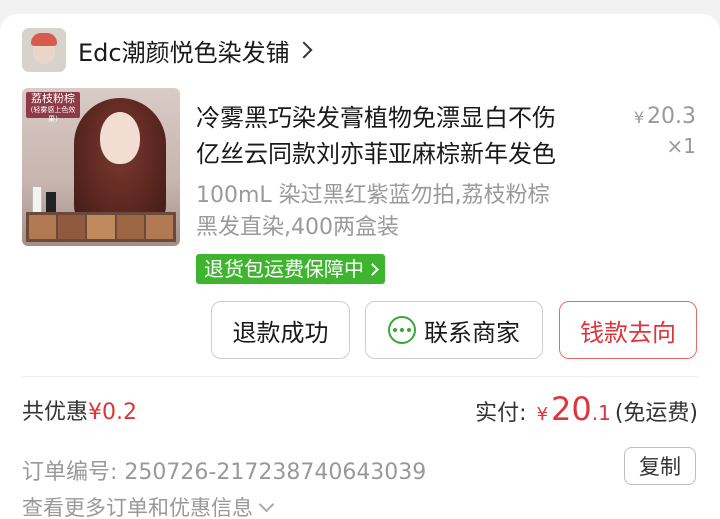  What do you see at coordinates (661, 116) in the screenshot?
I see `price-integer: 20` at bounding box center [661, 116].